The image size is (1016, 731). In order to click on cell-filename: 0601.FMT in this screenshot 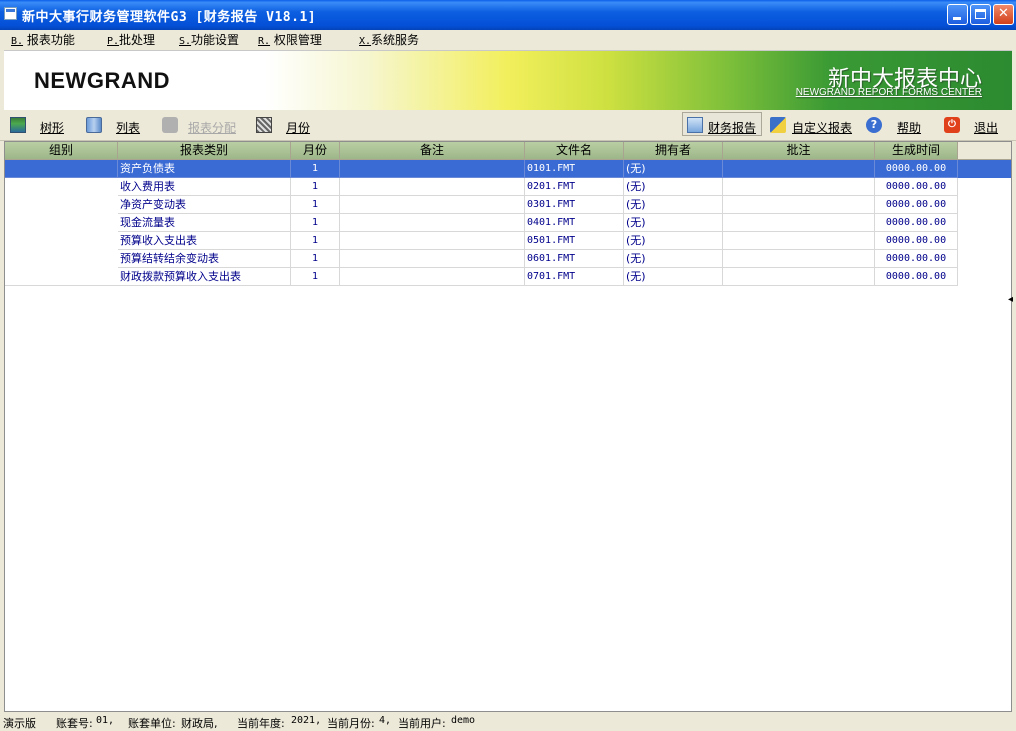, I will do `click(574, 259)`.